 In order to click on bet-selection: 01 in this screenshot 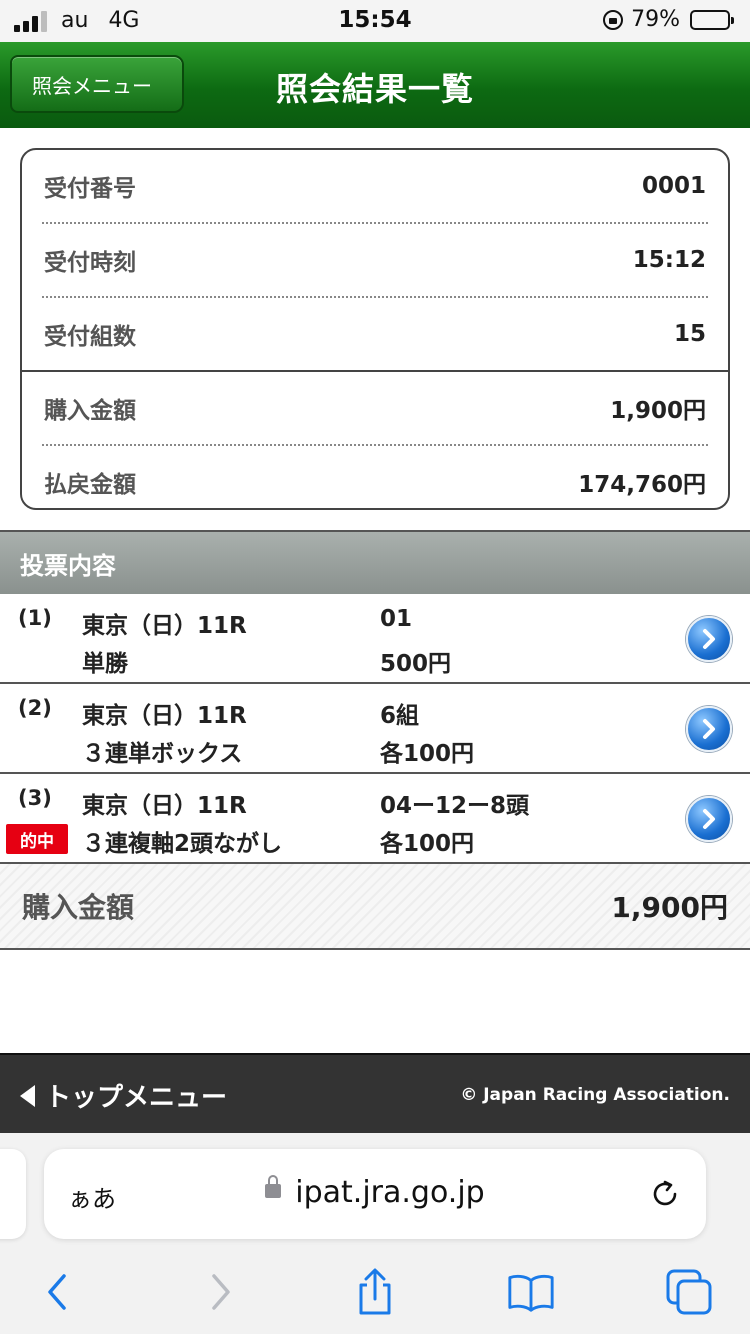, I will do `click(396, 619)`.